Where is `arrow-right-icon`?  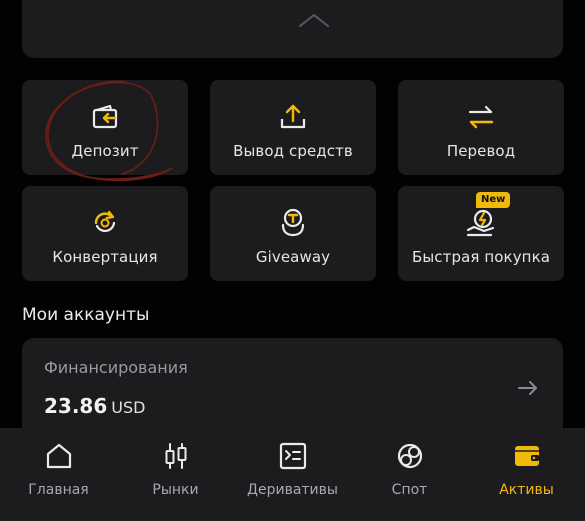 arrow-right-icon is located at coordinates (528, 388).